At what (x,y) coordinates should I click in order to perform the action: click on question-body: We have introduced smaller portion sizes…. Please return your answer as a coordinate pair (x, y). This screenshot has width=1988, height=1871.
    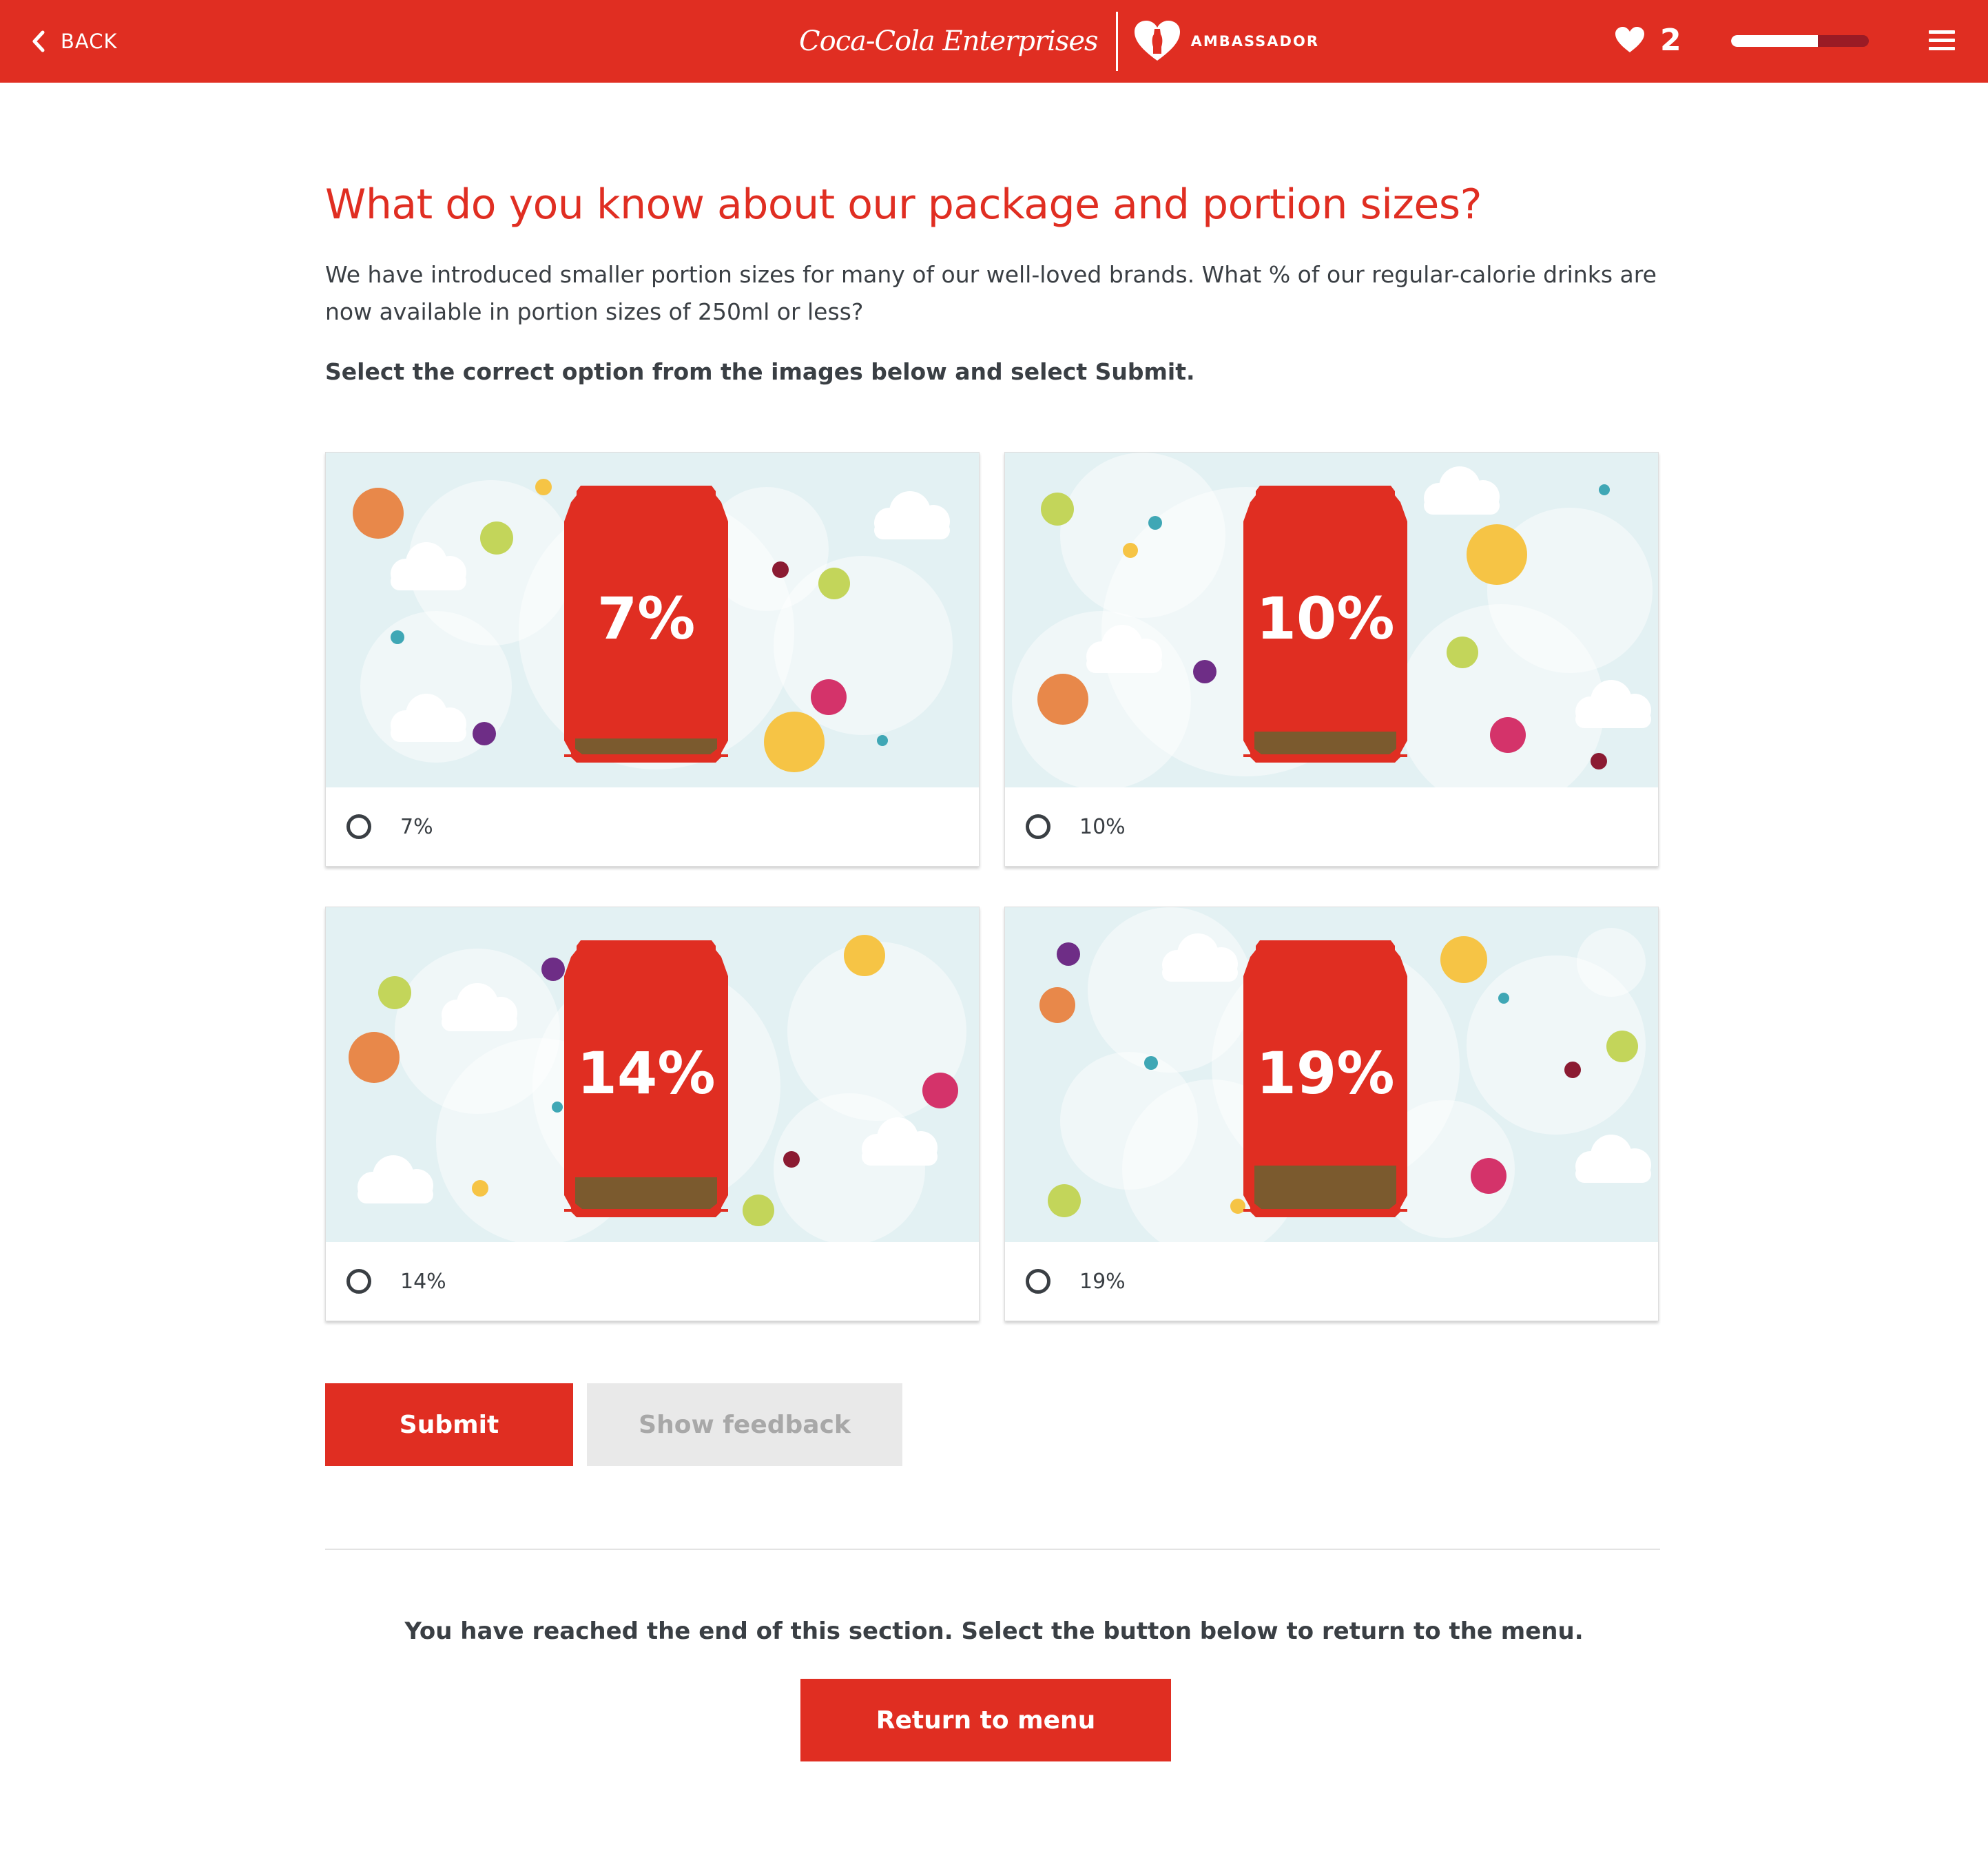
    Looking at the image, I should click on (991, 293).